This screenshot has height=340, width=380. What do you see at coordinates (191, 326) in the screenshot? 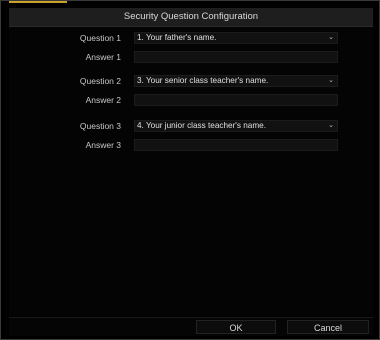
I see `dialog-footer: OK Cancel` at bounding box center [191, 326].